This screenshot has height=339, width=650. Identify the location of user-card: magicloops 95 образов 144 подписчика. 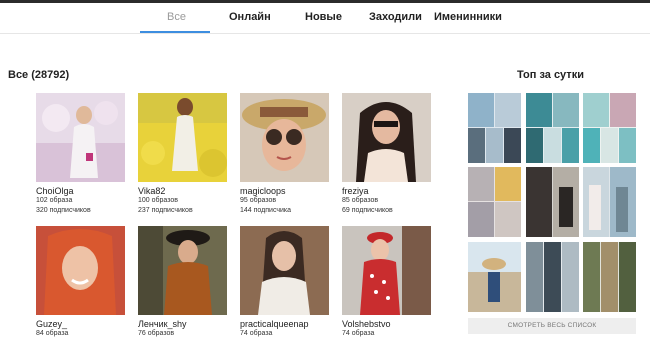
(285, 154).